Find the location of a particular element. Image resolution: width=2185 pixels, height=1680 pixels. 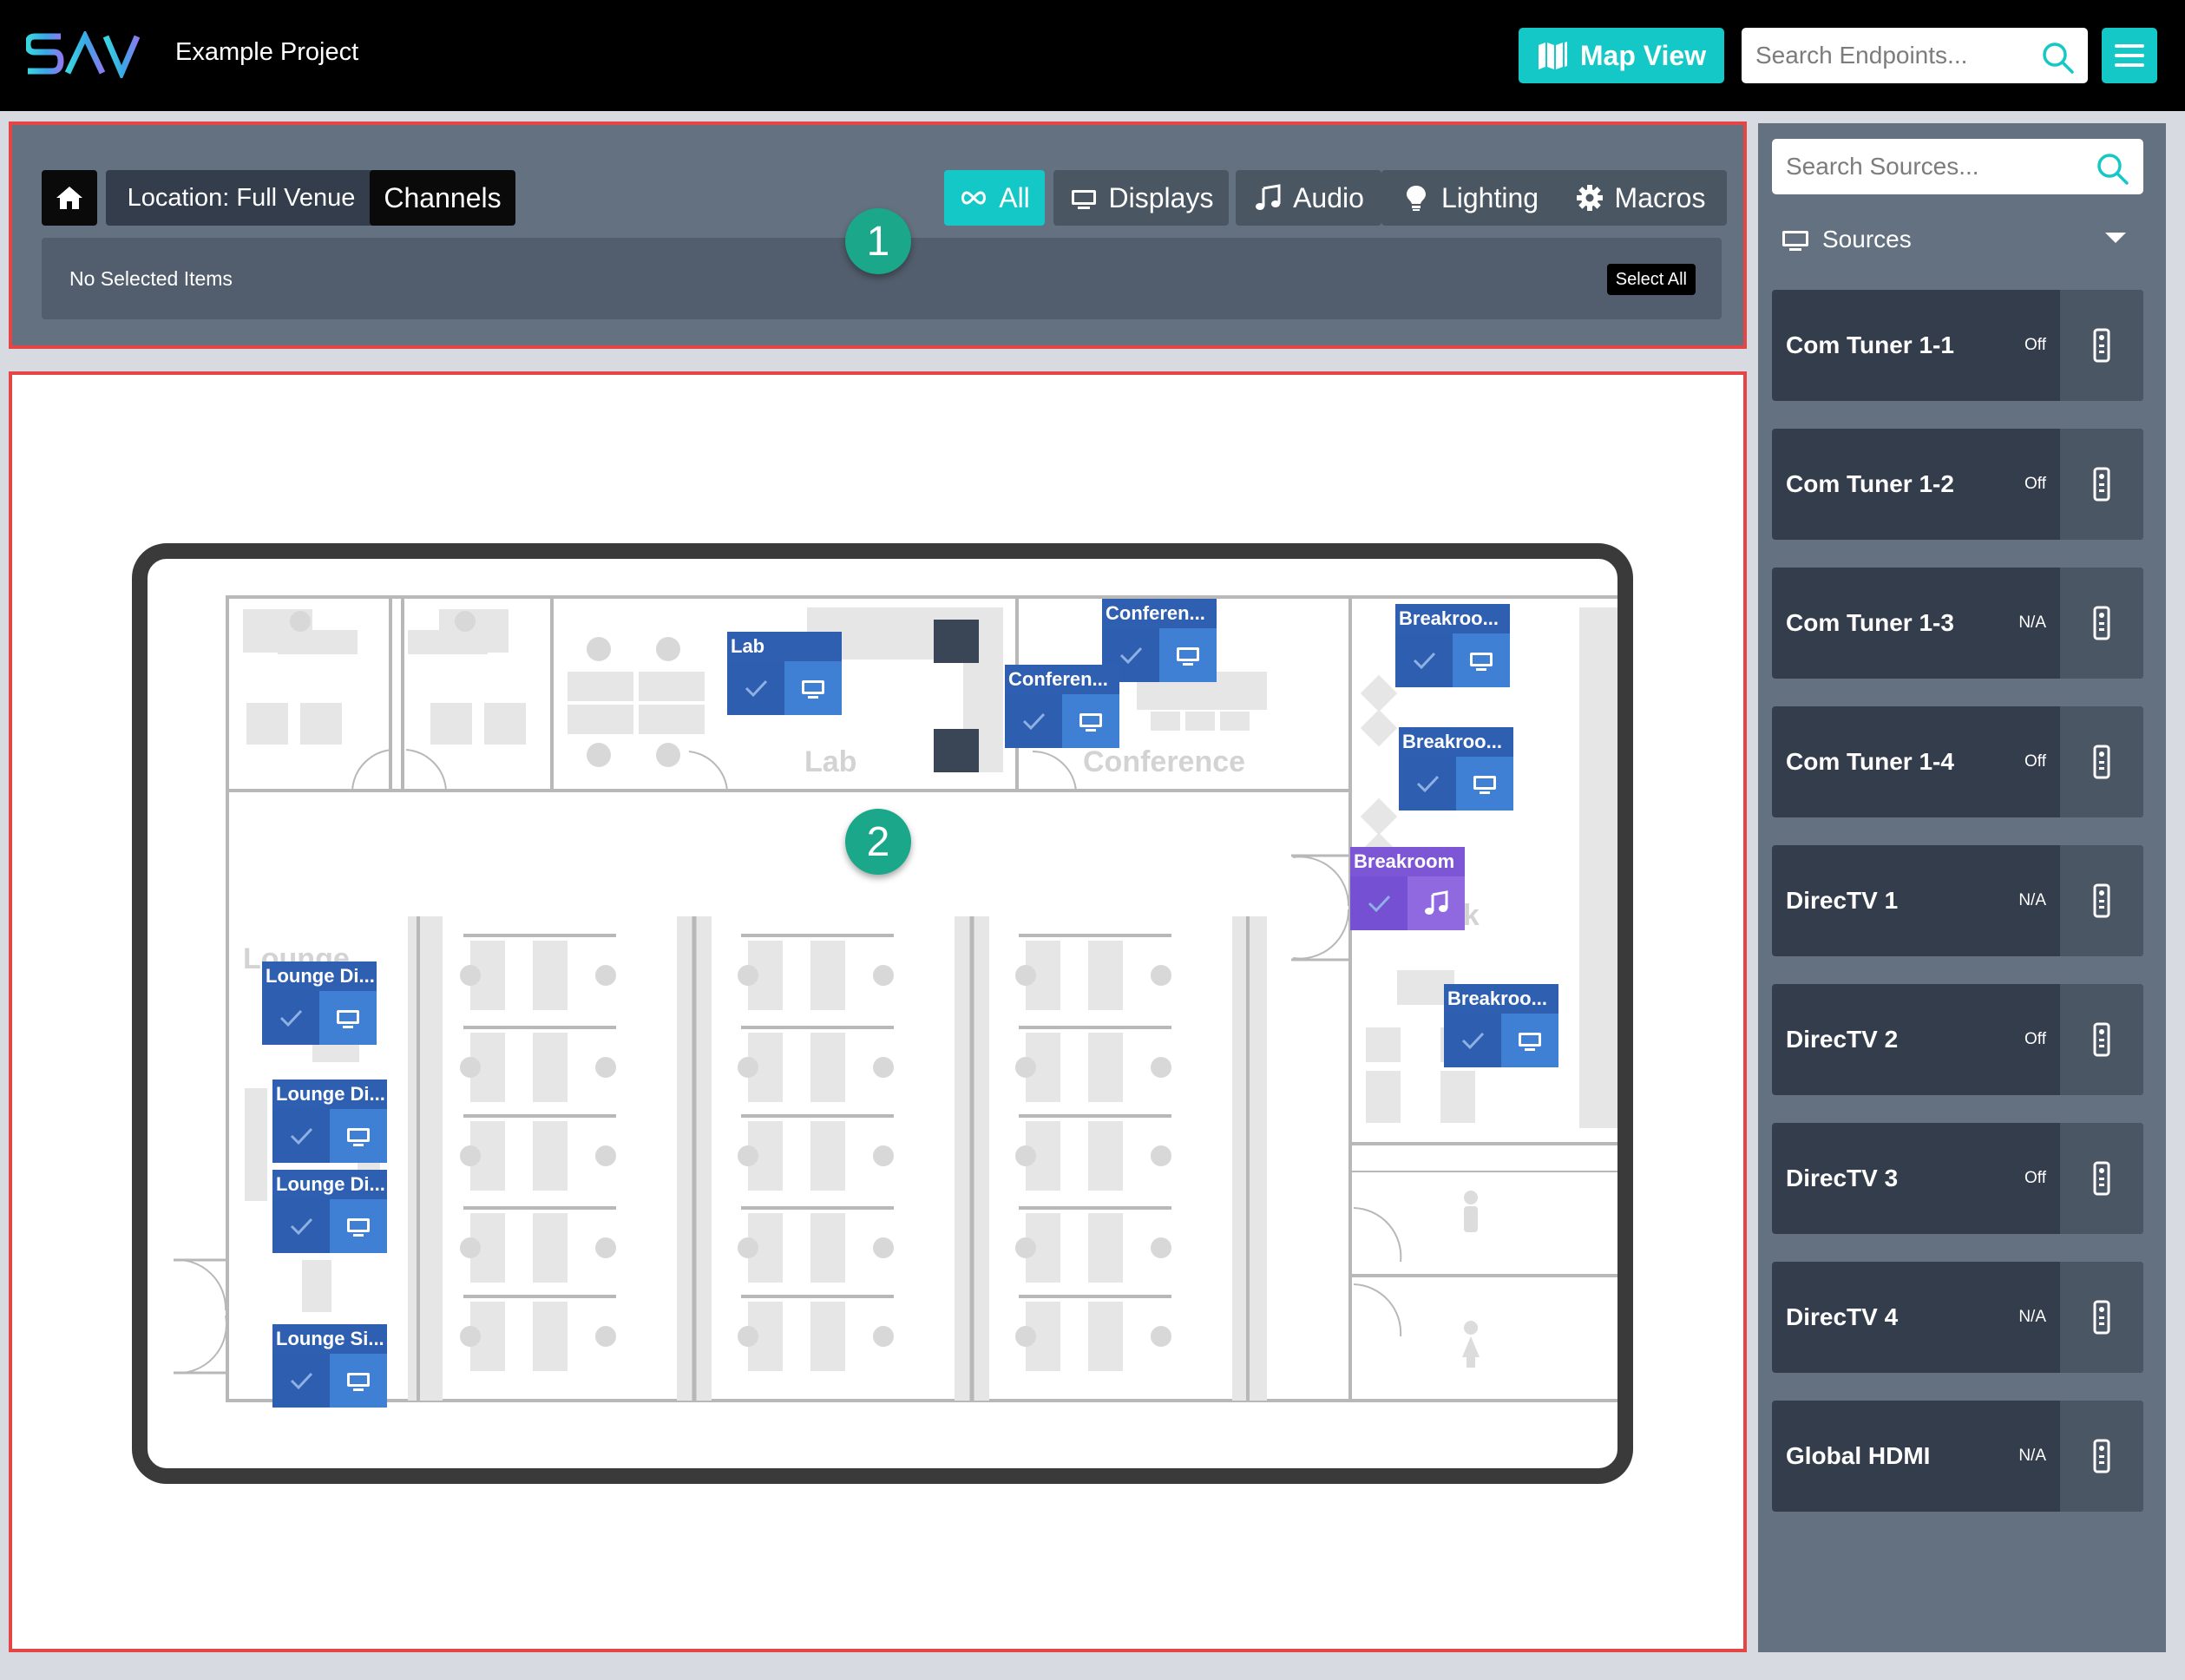

filter-displays-label: Displays is located at coordinates (1161, 197).